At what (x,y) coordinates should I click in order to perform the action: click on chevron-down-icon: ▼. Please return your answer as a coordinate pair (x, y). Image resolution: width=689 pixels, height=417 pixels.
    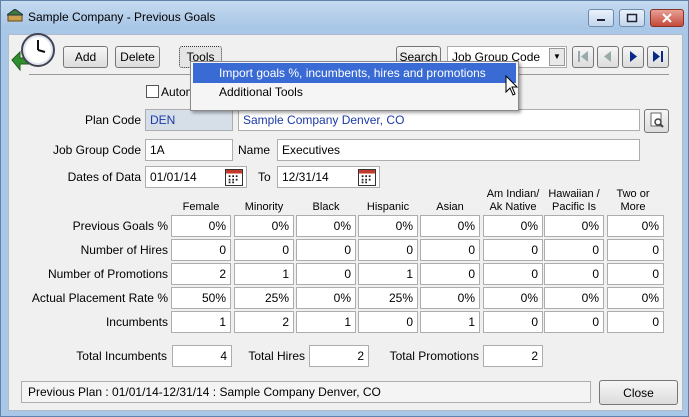
    Looking at the image, I should click on (557, 57).